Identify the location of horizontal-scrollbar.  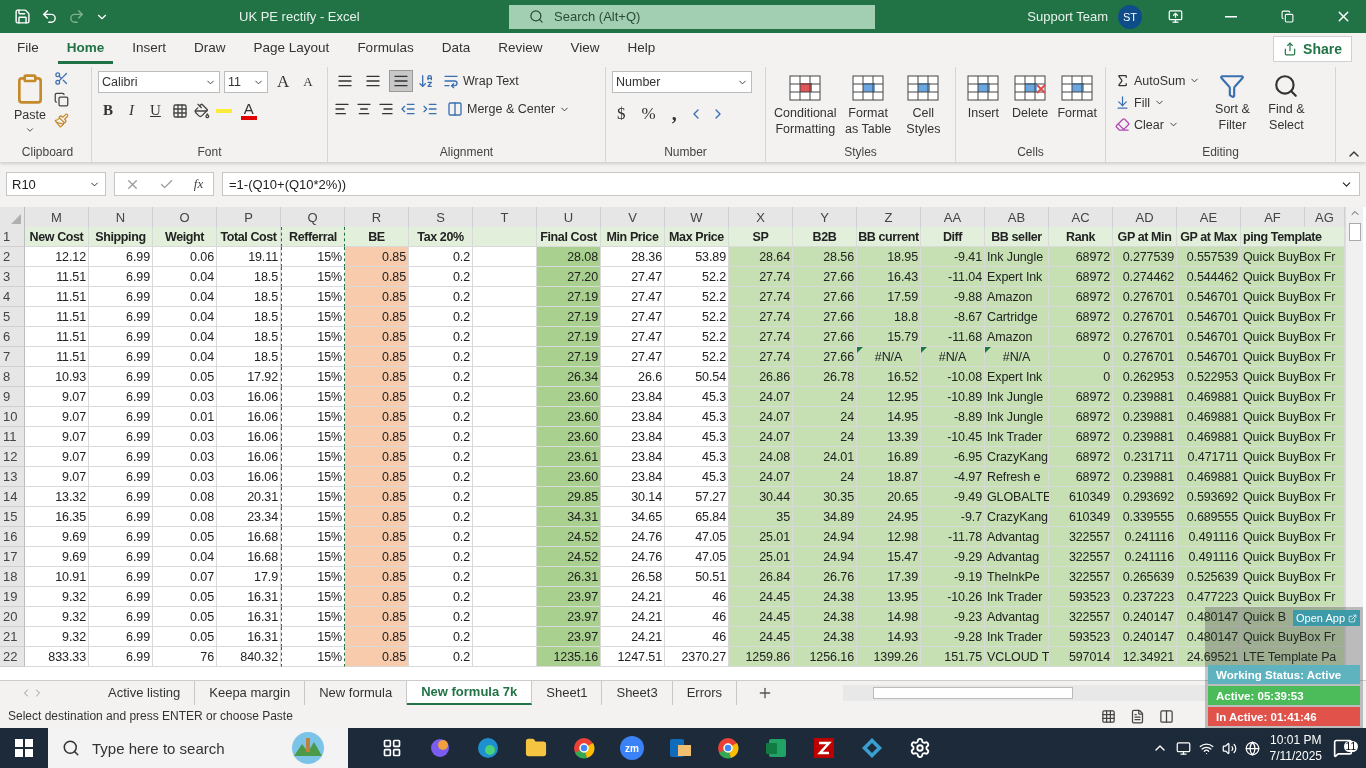
(1024, 692).